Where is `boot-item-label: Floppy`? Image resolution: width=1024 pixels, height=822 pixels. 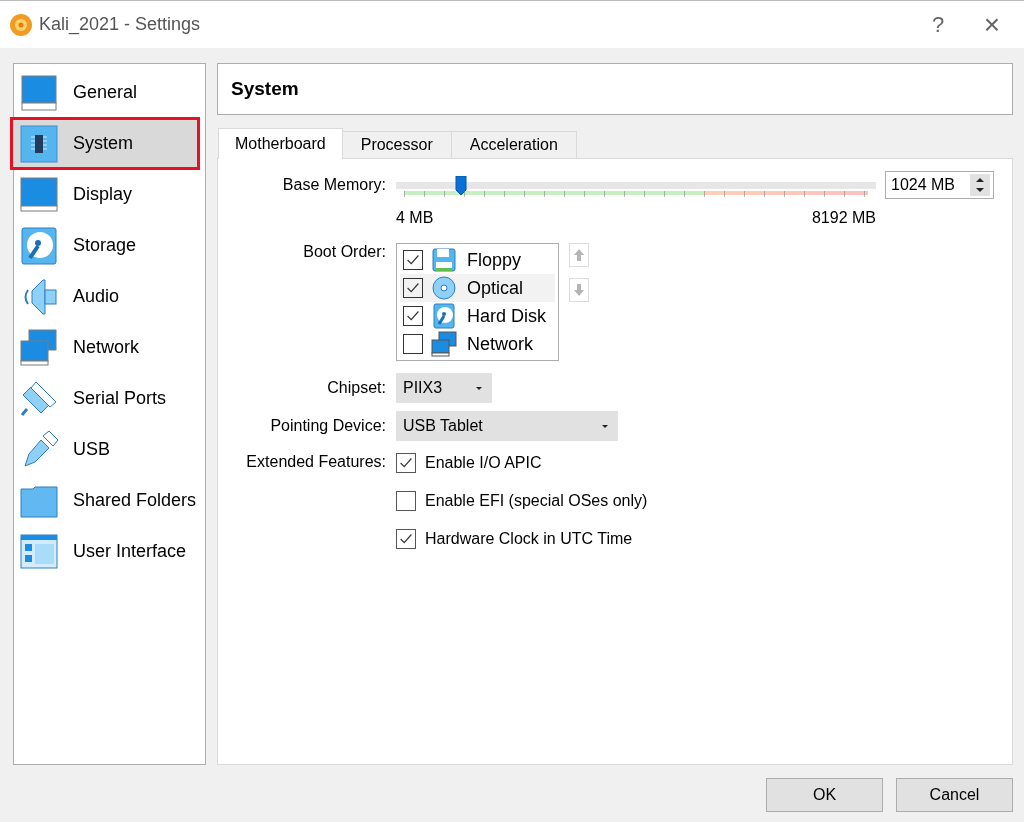
boot-item-label: Floppy is located at coordinates (494, 260).